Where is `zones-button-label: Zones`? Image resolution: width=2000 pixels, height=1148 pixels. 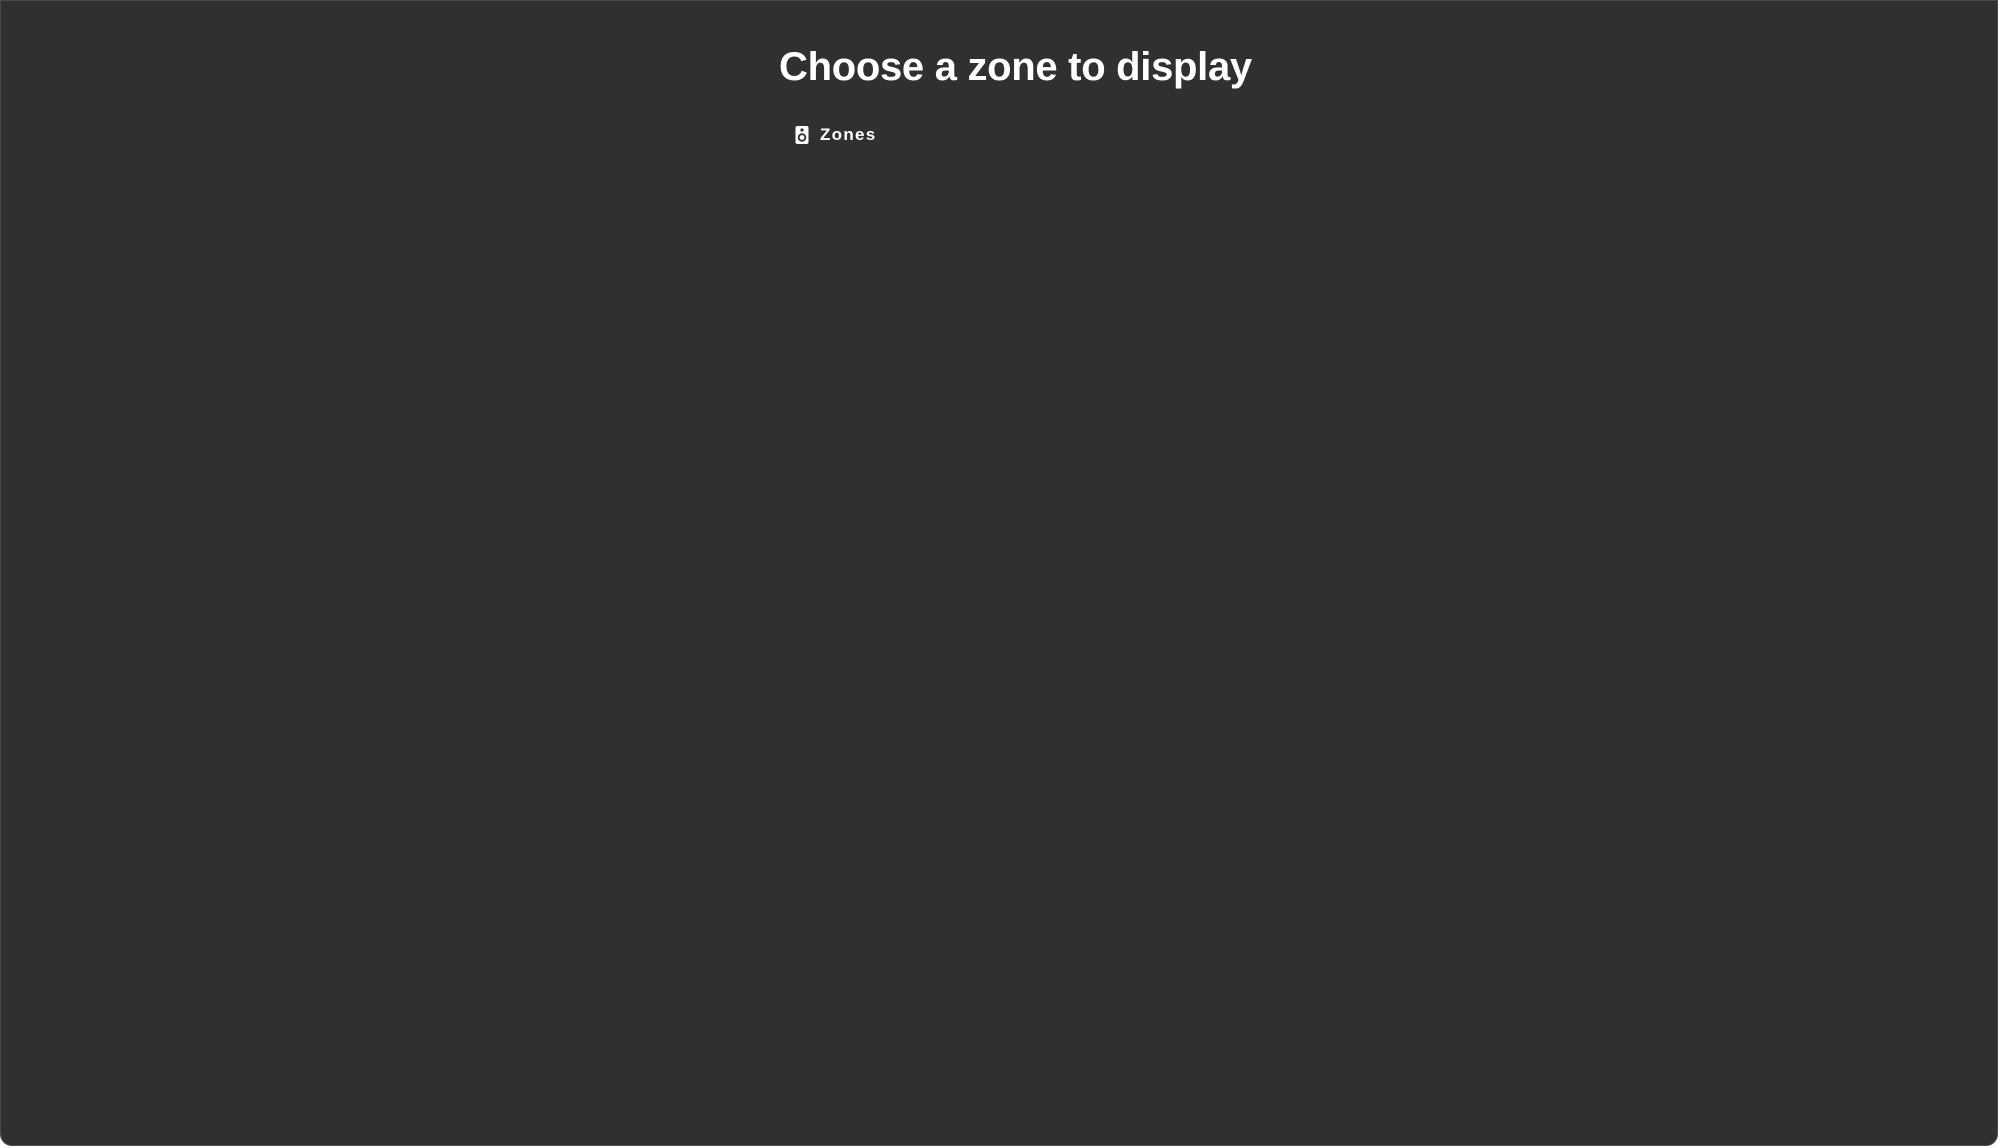
zones-button-label: Zones is located at coordinates (848, 134).